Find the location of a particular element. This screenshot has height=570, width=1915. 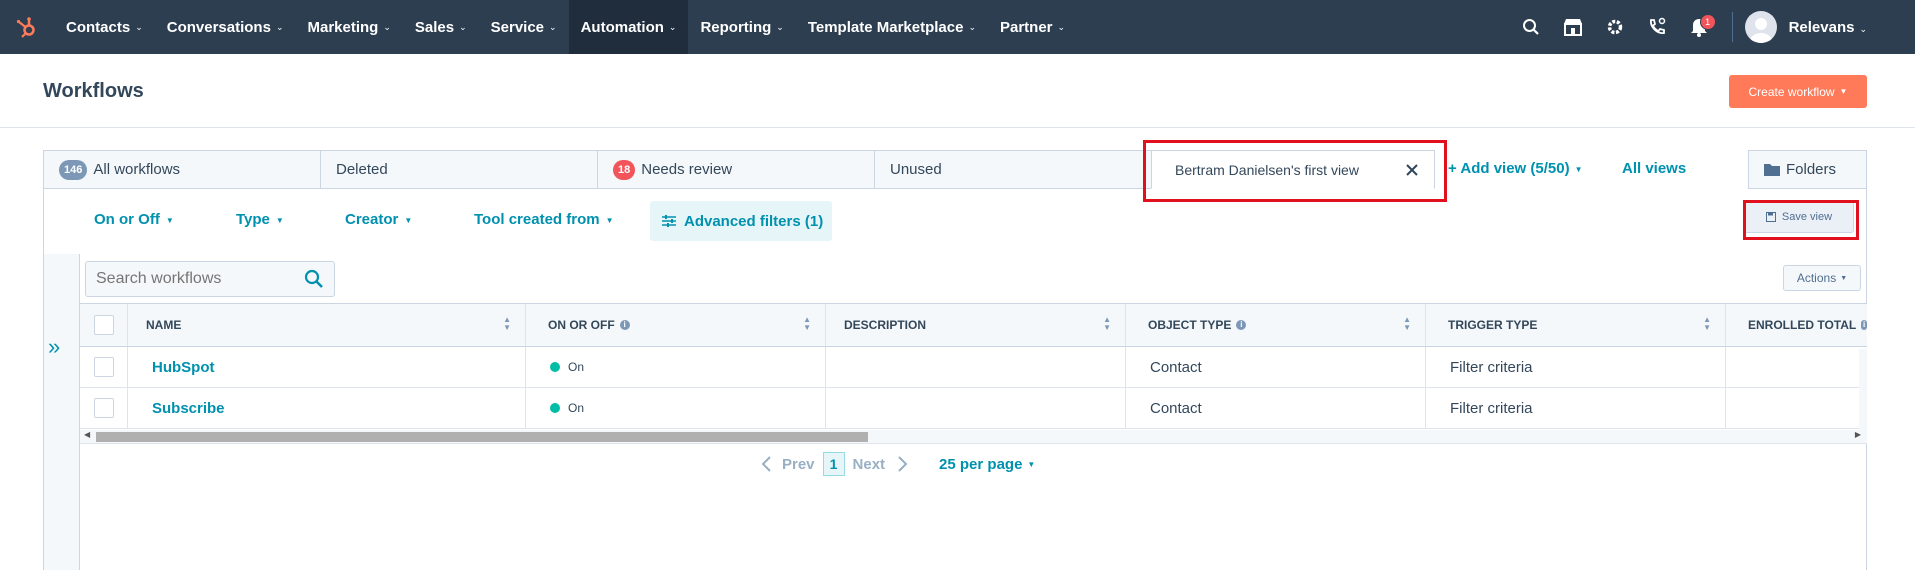

filter-type: Type ▼ is located at coordinates (260, 219).